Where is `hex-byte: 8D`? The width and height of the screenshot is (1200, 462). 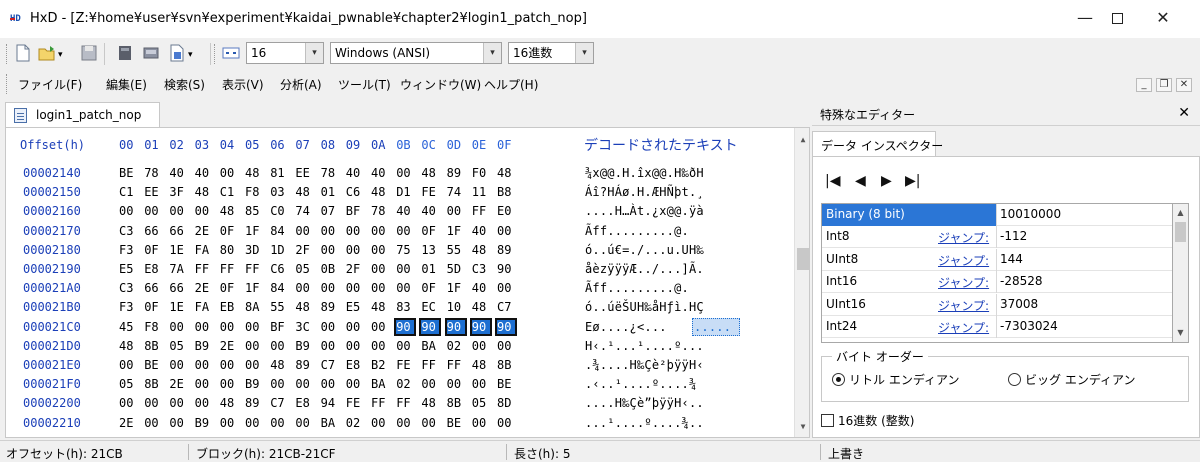
hex-byte: 8D is located at coordinates (506, 403).